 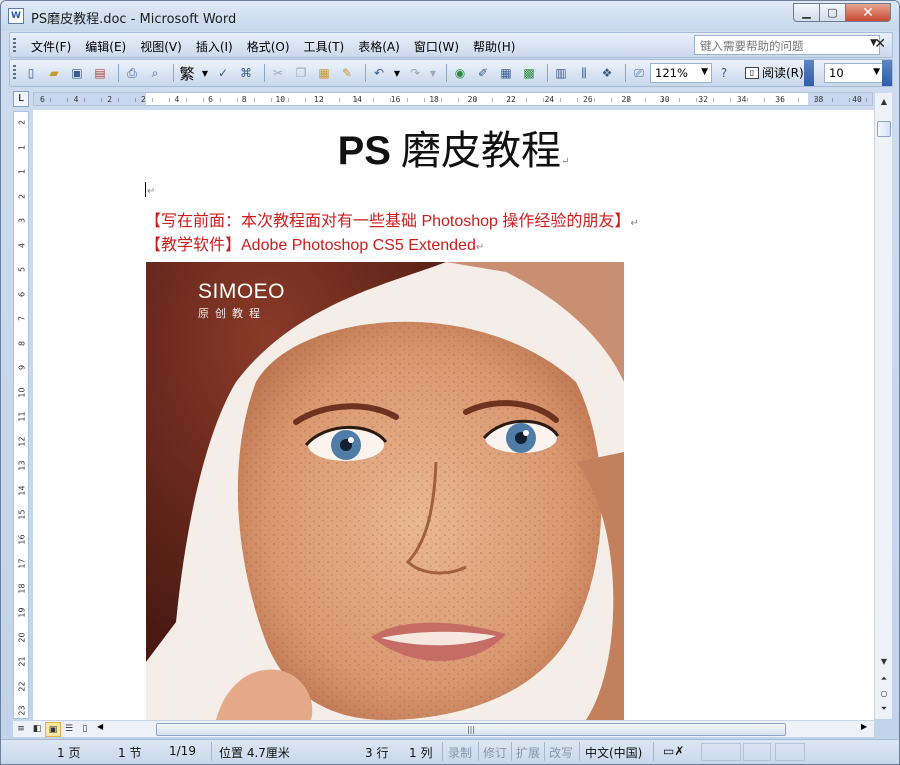 I want to click on menu-table: 表格(A), so click(x=379, y=46).